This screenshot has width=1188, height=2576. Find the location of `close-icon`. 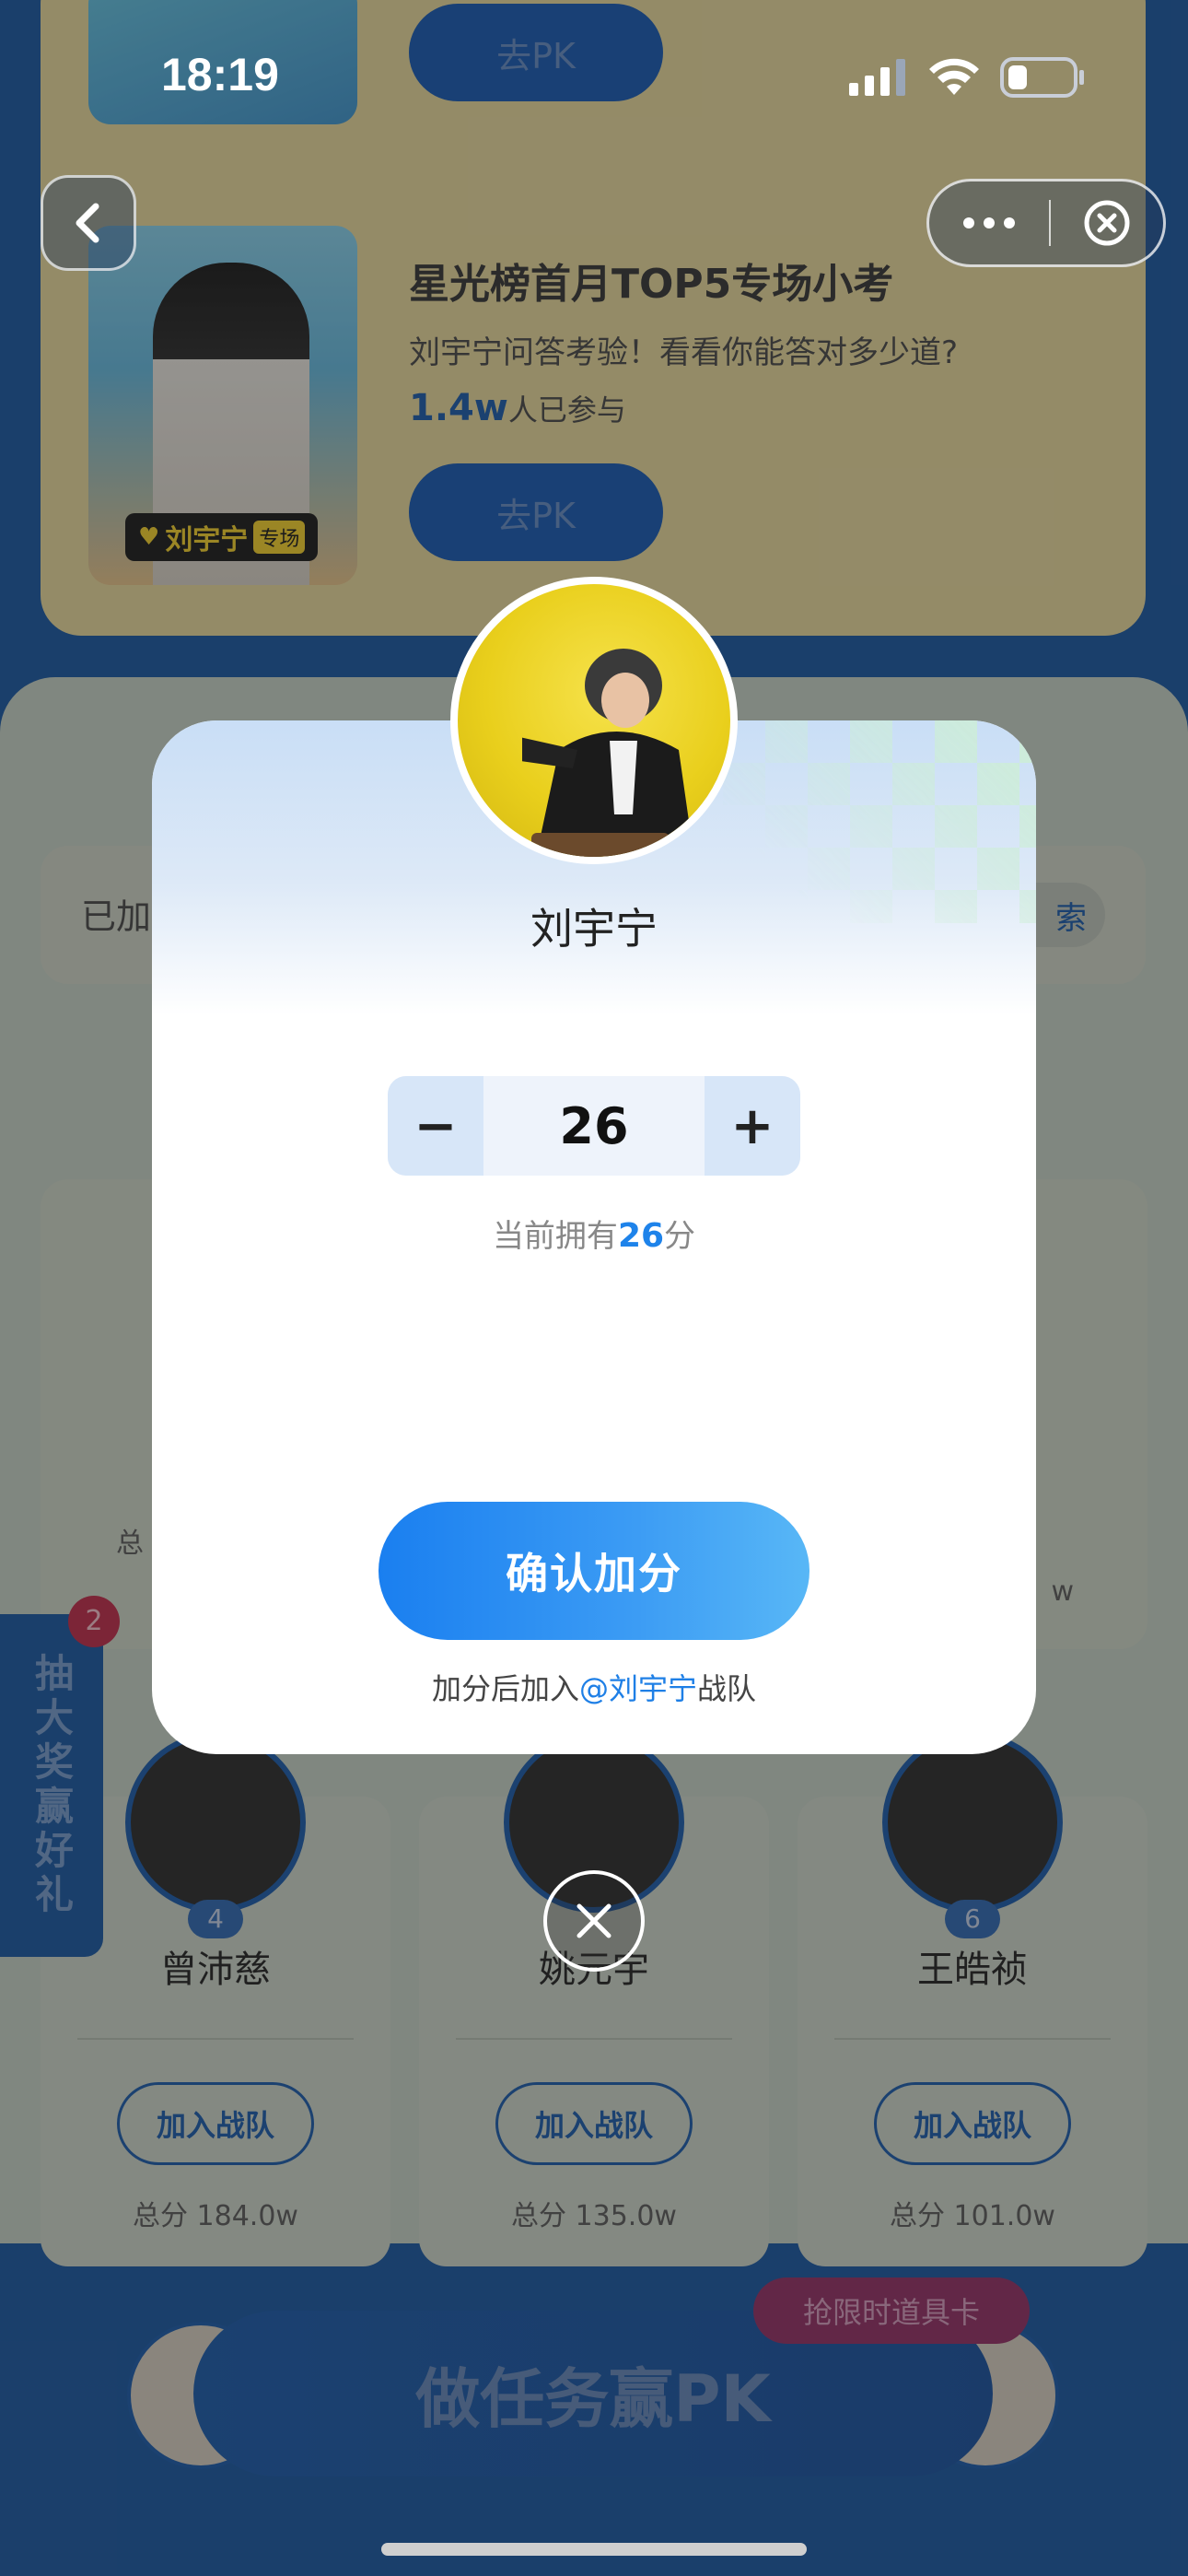

close-icon is located at coordinates (594, 1920).